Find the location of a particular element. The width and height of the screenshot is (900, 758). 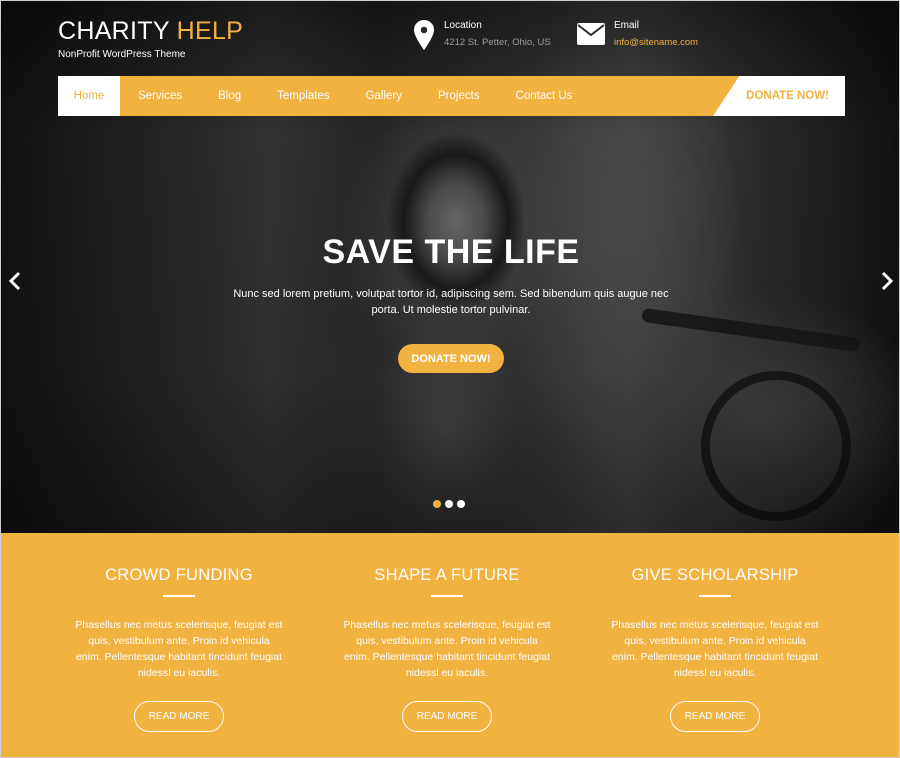

nav-item-services: Services is located at coordinates (160, 96).